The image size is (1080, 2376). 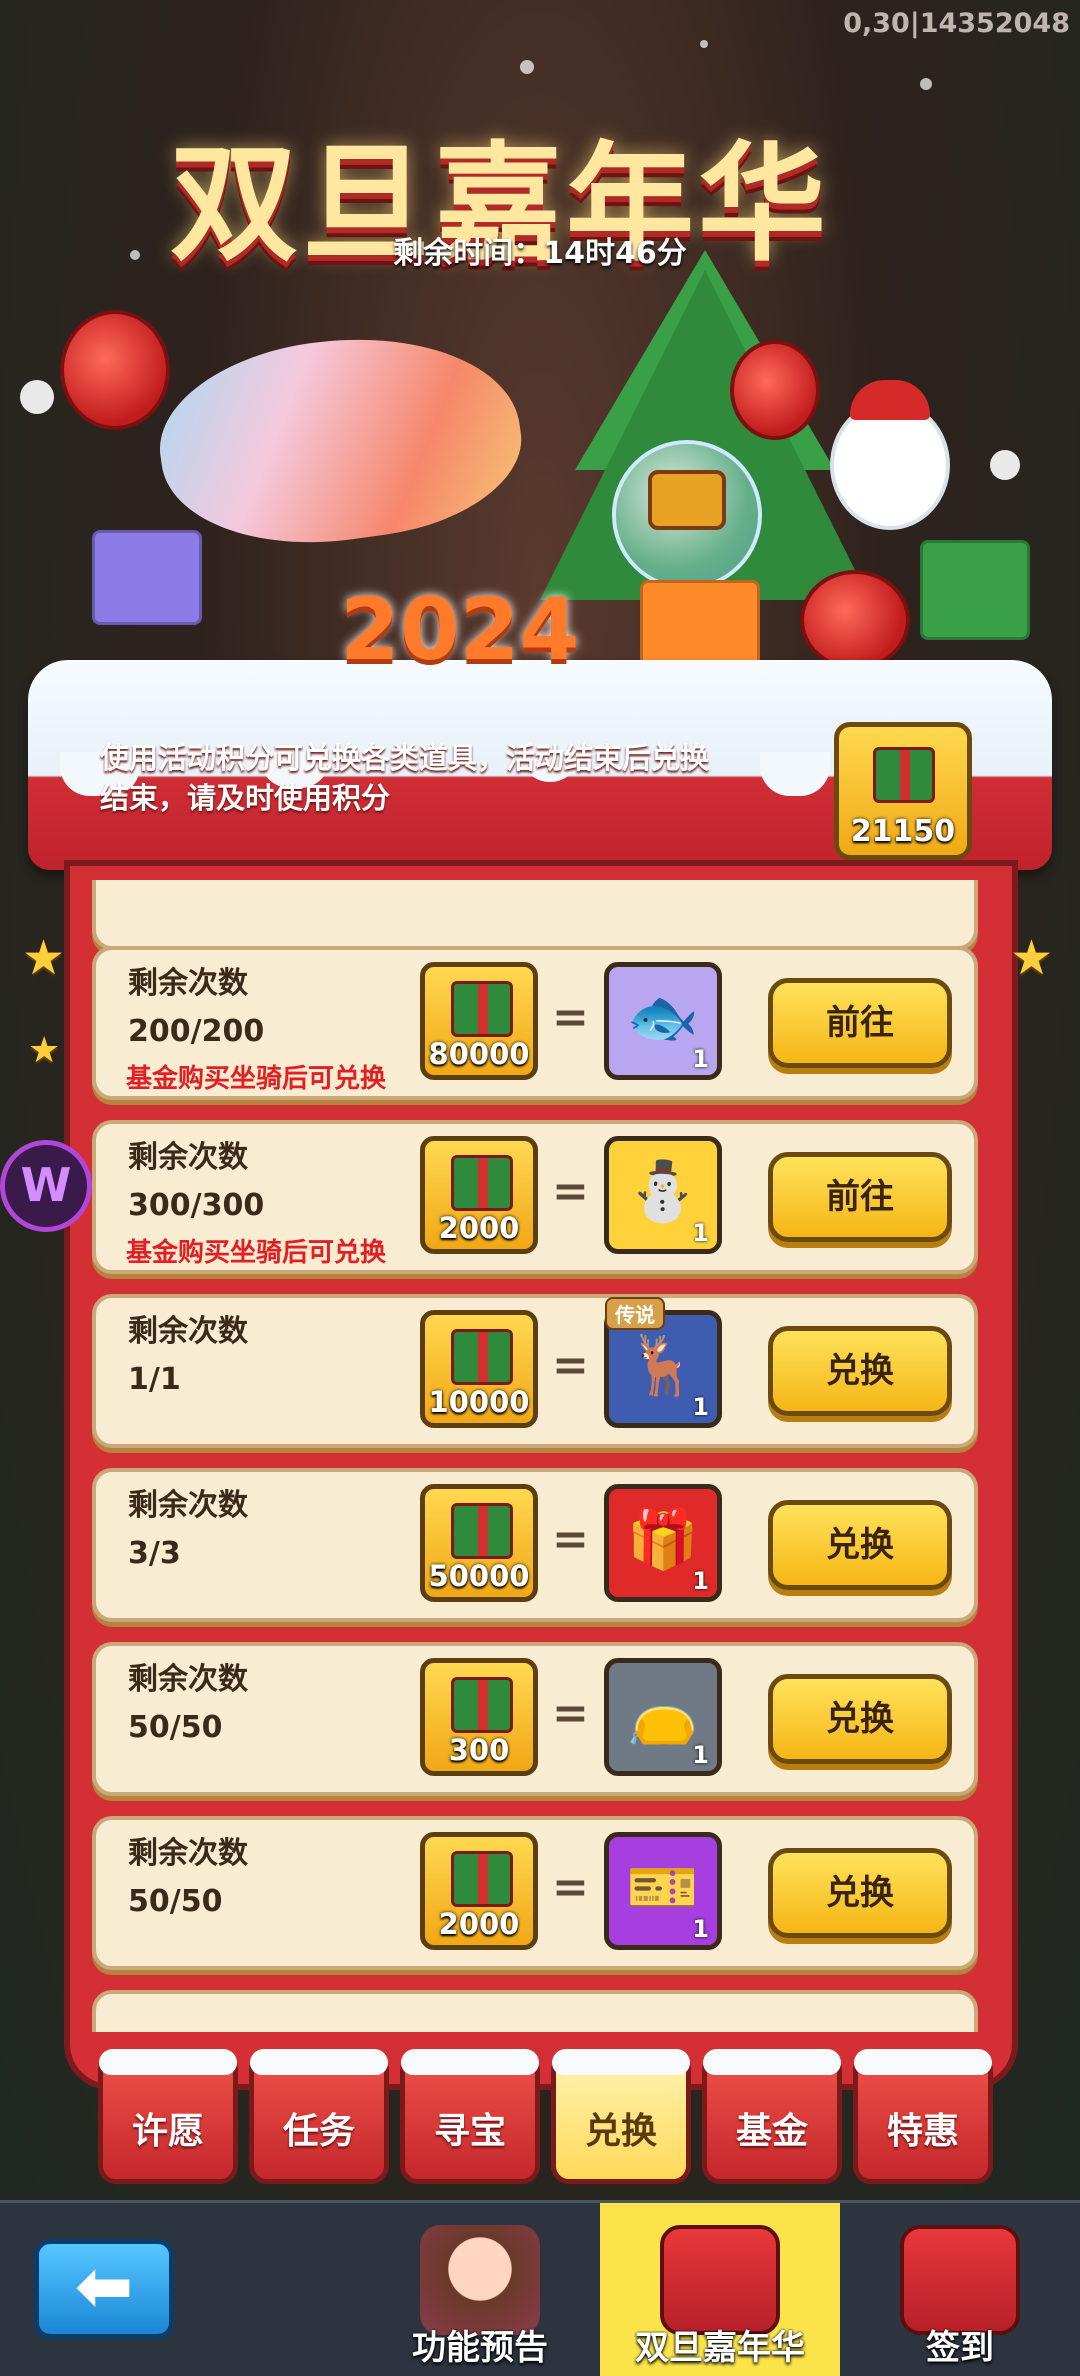 I want to click on remaining-time: 剩余时间：14时46分, so click(x=540, y=253).